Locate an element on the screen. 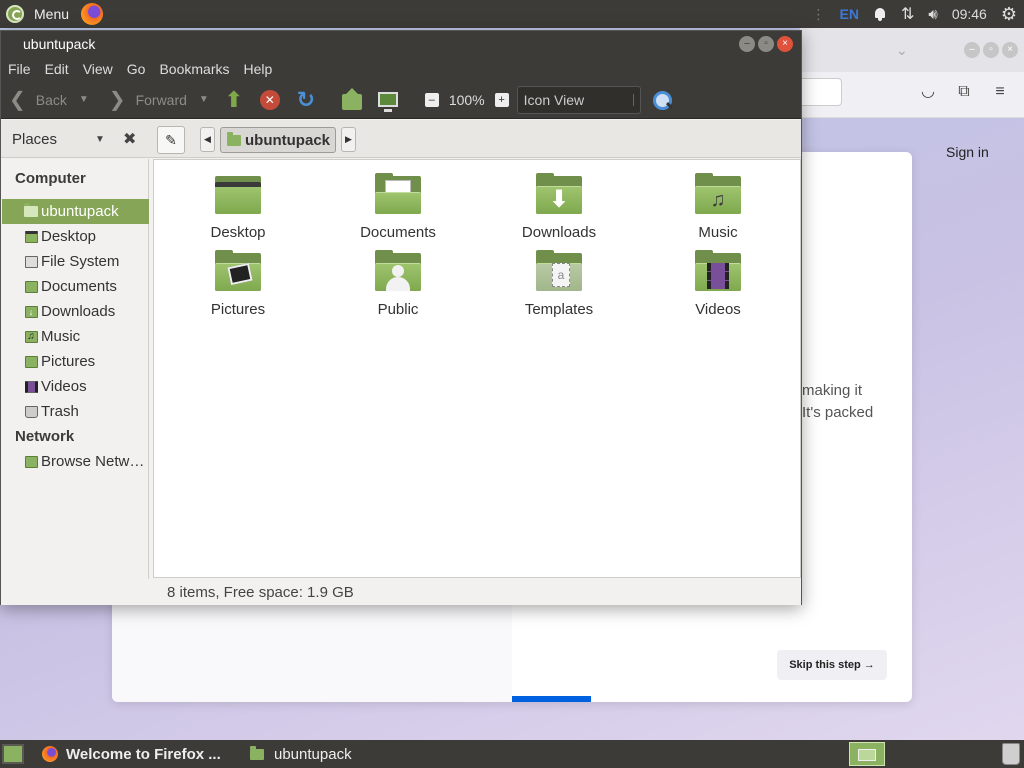 The width and height of the screenshot is (1024, 768). volume-indicator: 🔊︎ is located at coordinates (932, 14).